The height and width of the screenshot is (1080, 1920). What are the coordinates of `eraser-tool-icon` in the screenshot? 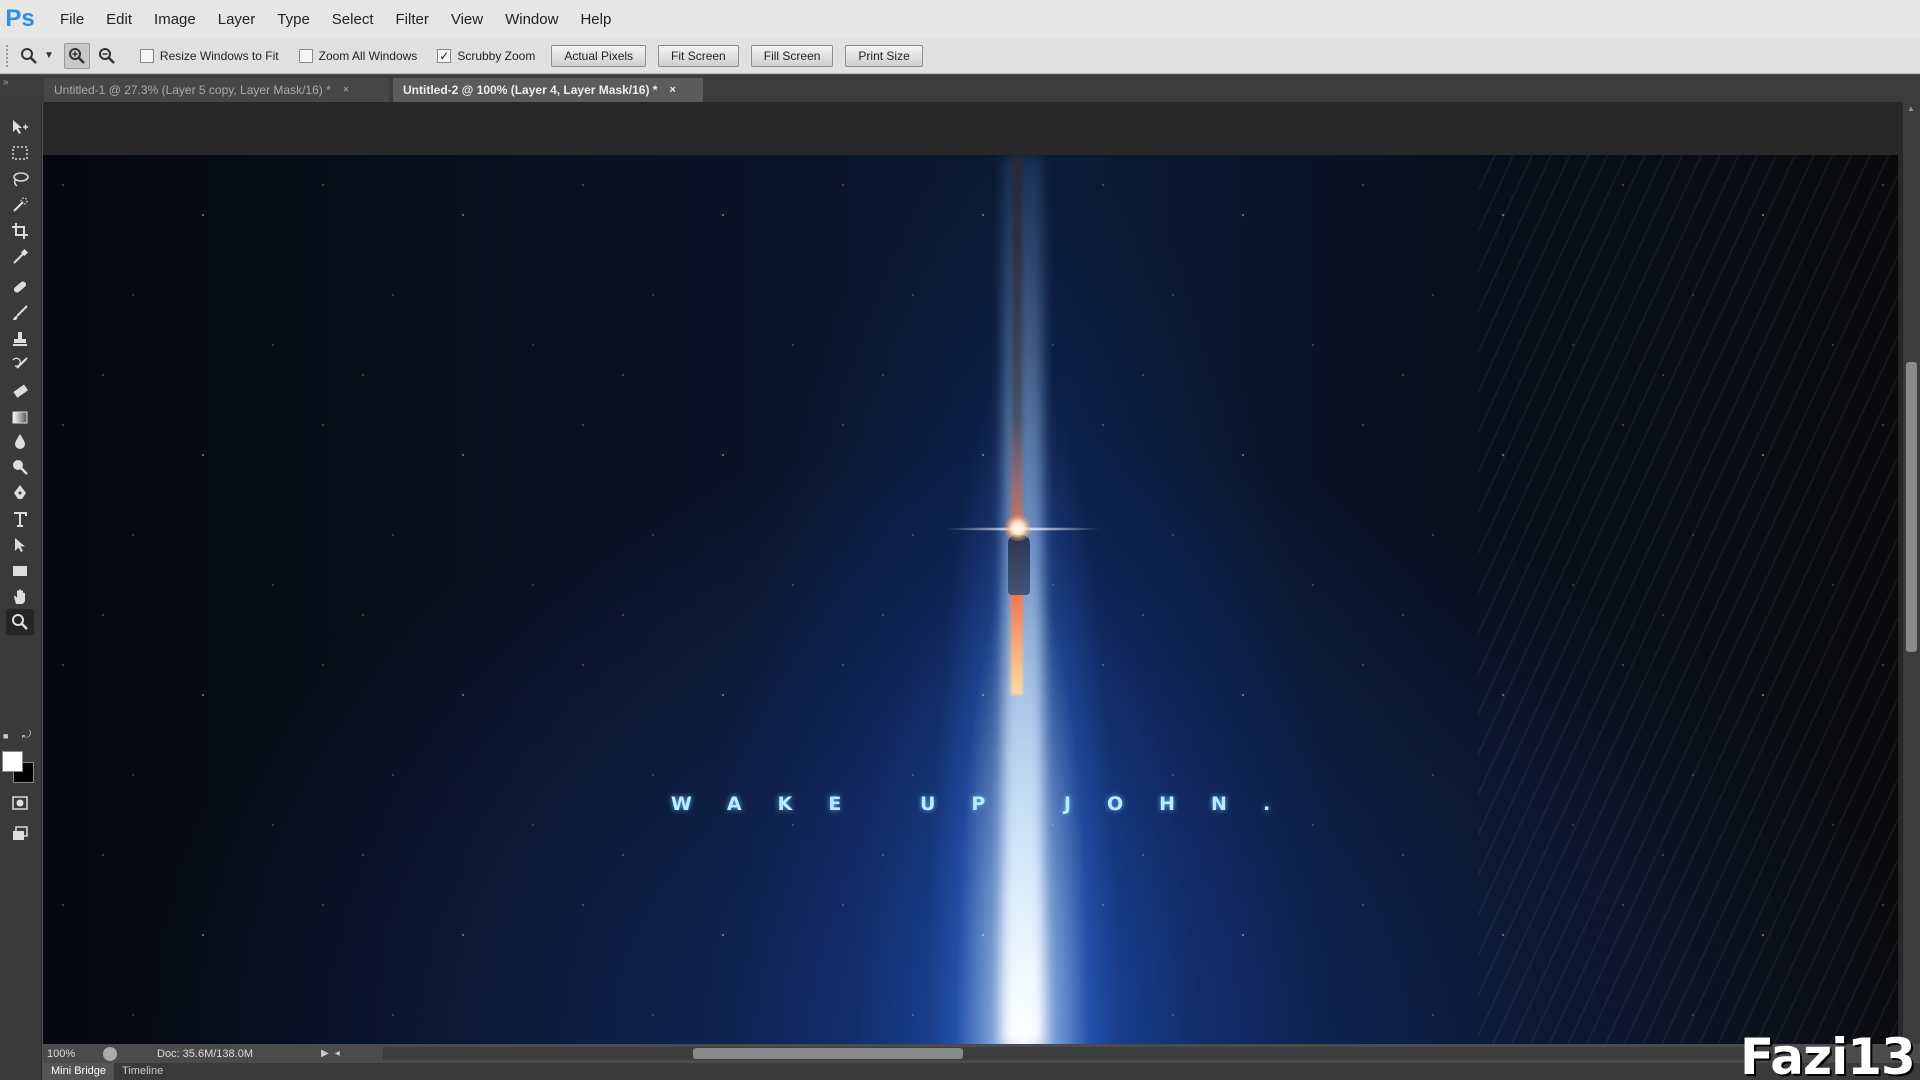 It's located at (20, 391).